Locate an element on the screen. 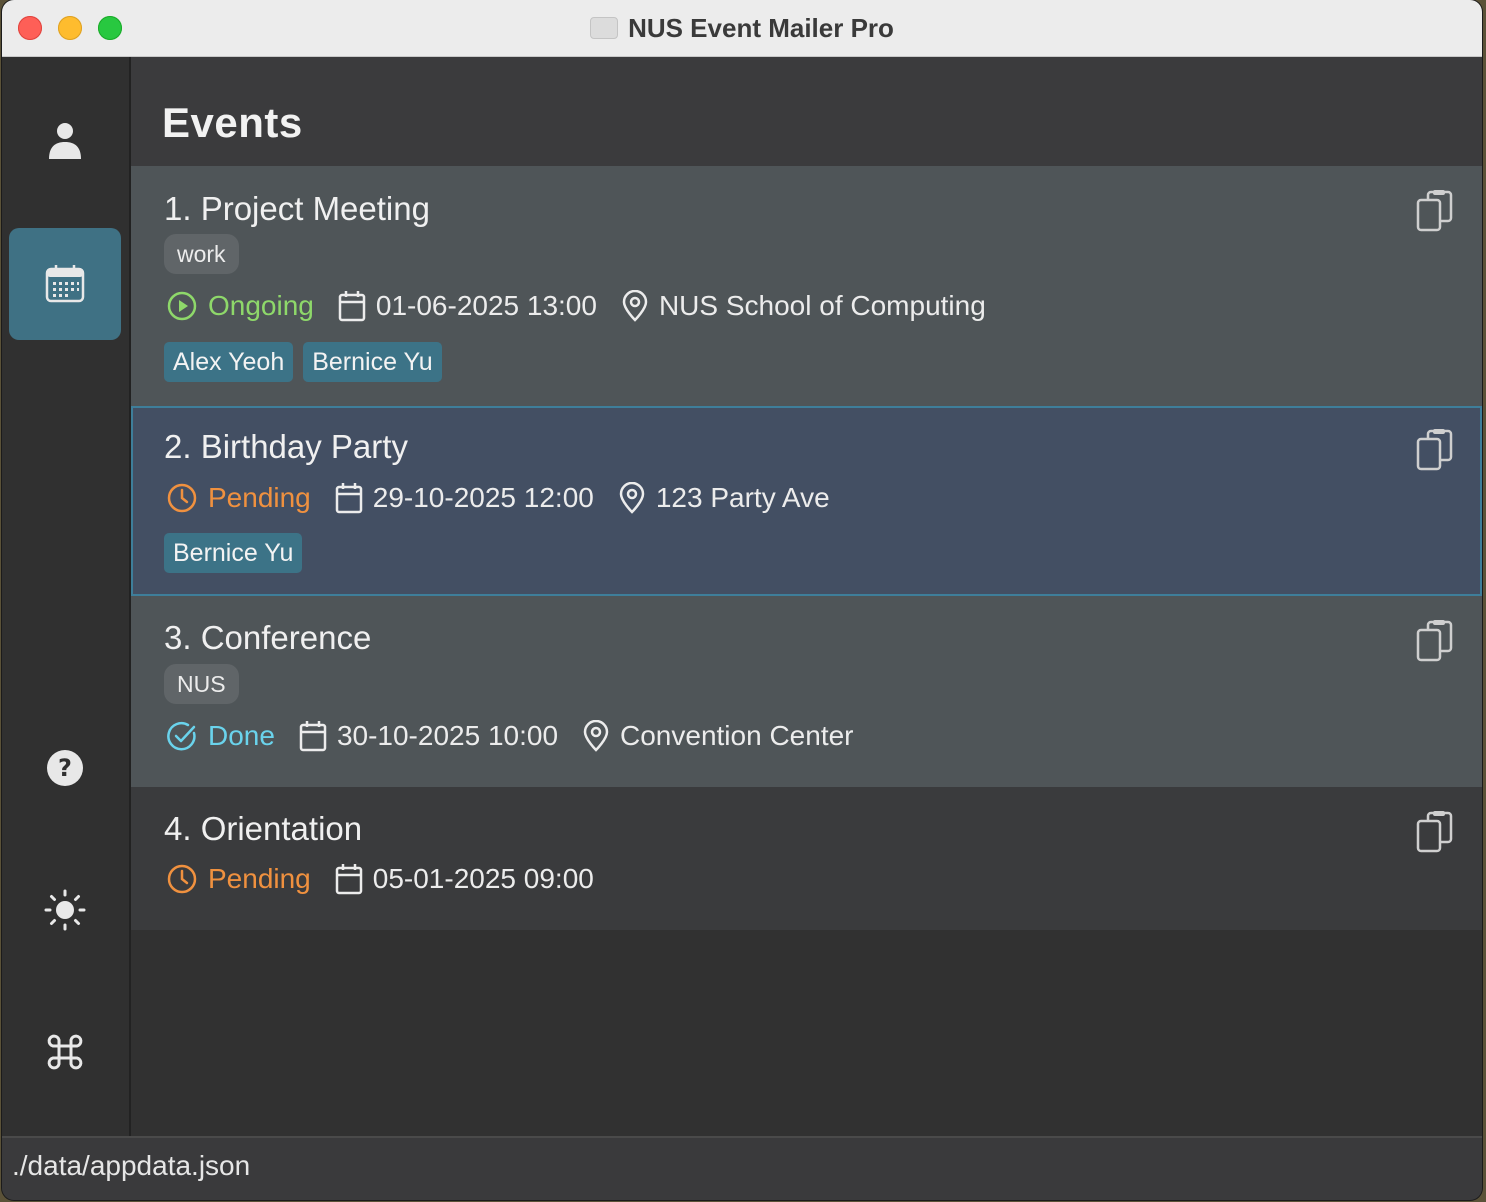 This screenshot has height=1202, width=1486. event-datetime: 30-10-2025 10:00 is located at coordinates (447, 735).